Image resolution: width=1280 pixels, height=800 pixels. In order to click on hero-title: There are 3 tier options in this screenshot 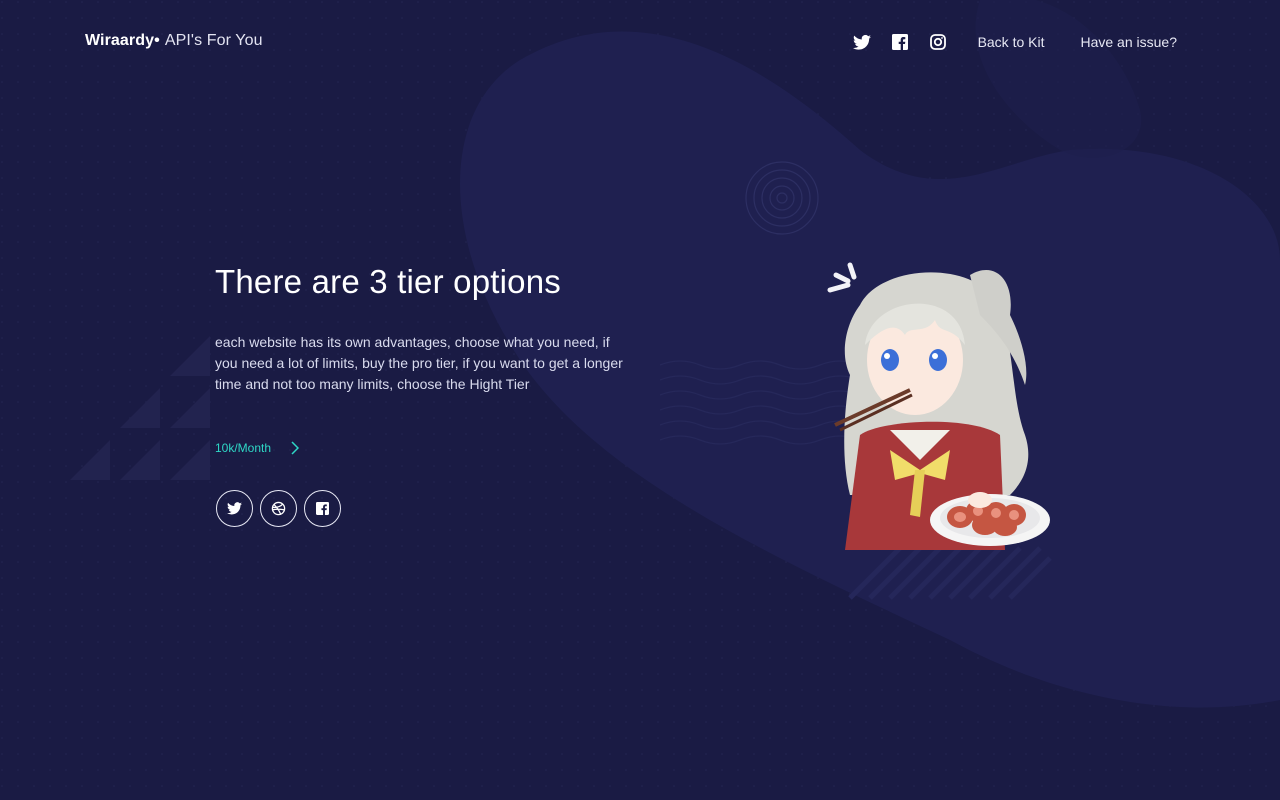, I will do `click(388, 281)`.